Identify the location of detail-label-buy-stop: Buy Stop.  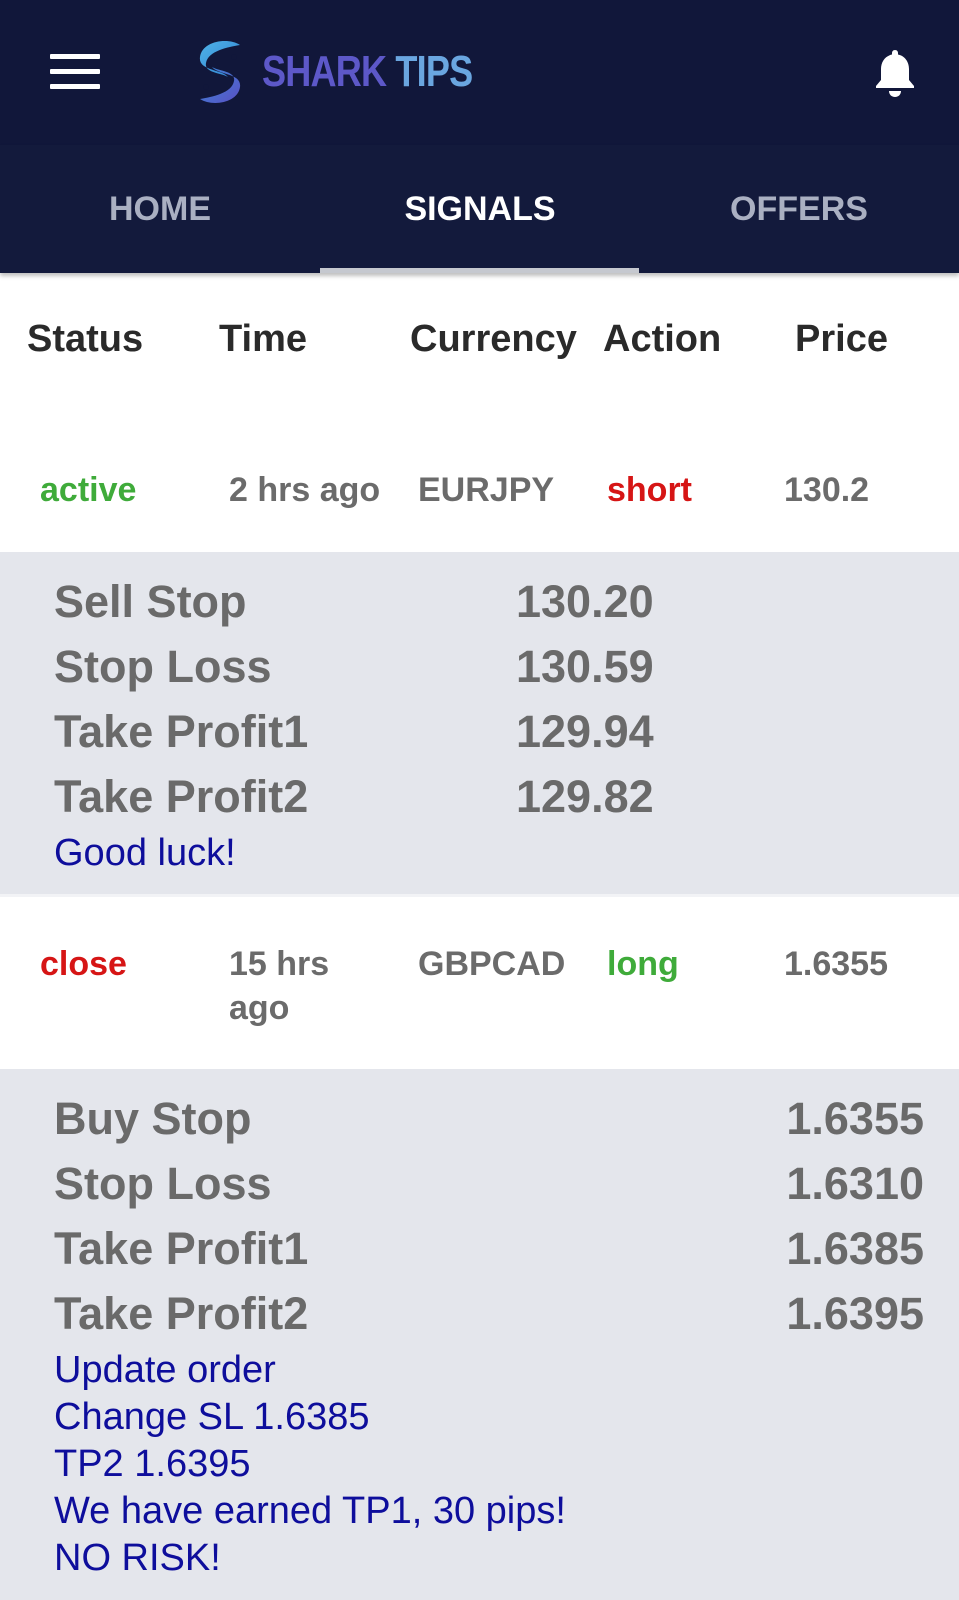
(153, 1118).